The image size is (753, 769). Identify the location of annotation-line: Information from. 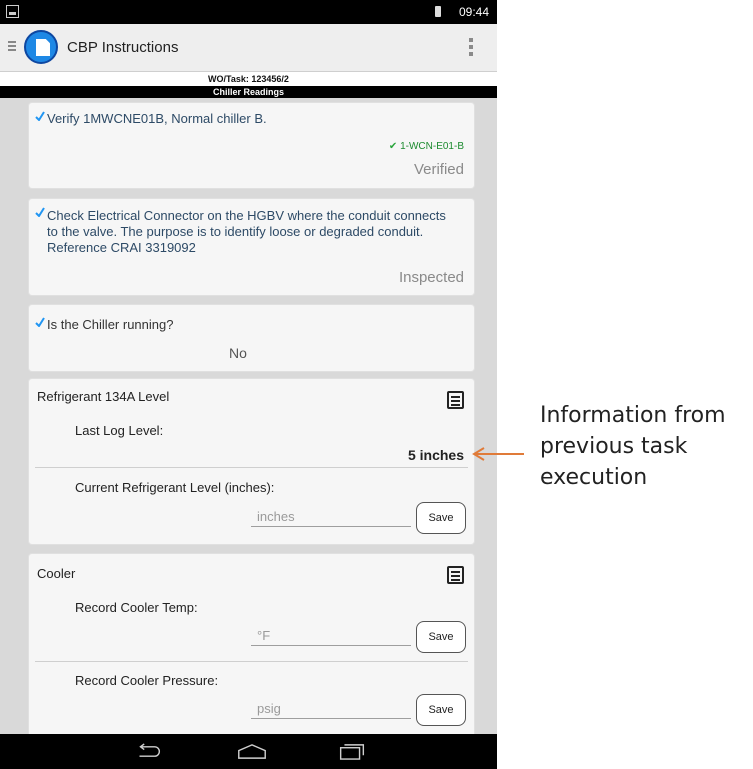
(633, 415).